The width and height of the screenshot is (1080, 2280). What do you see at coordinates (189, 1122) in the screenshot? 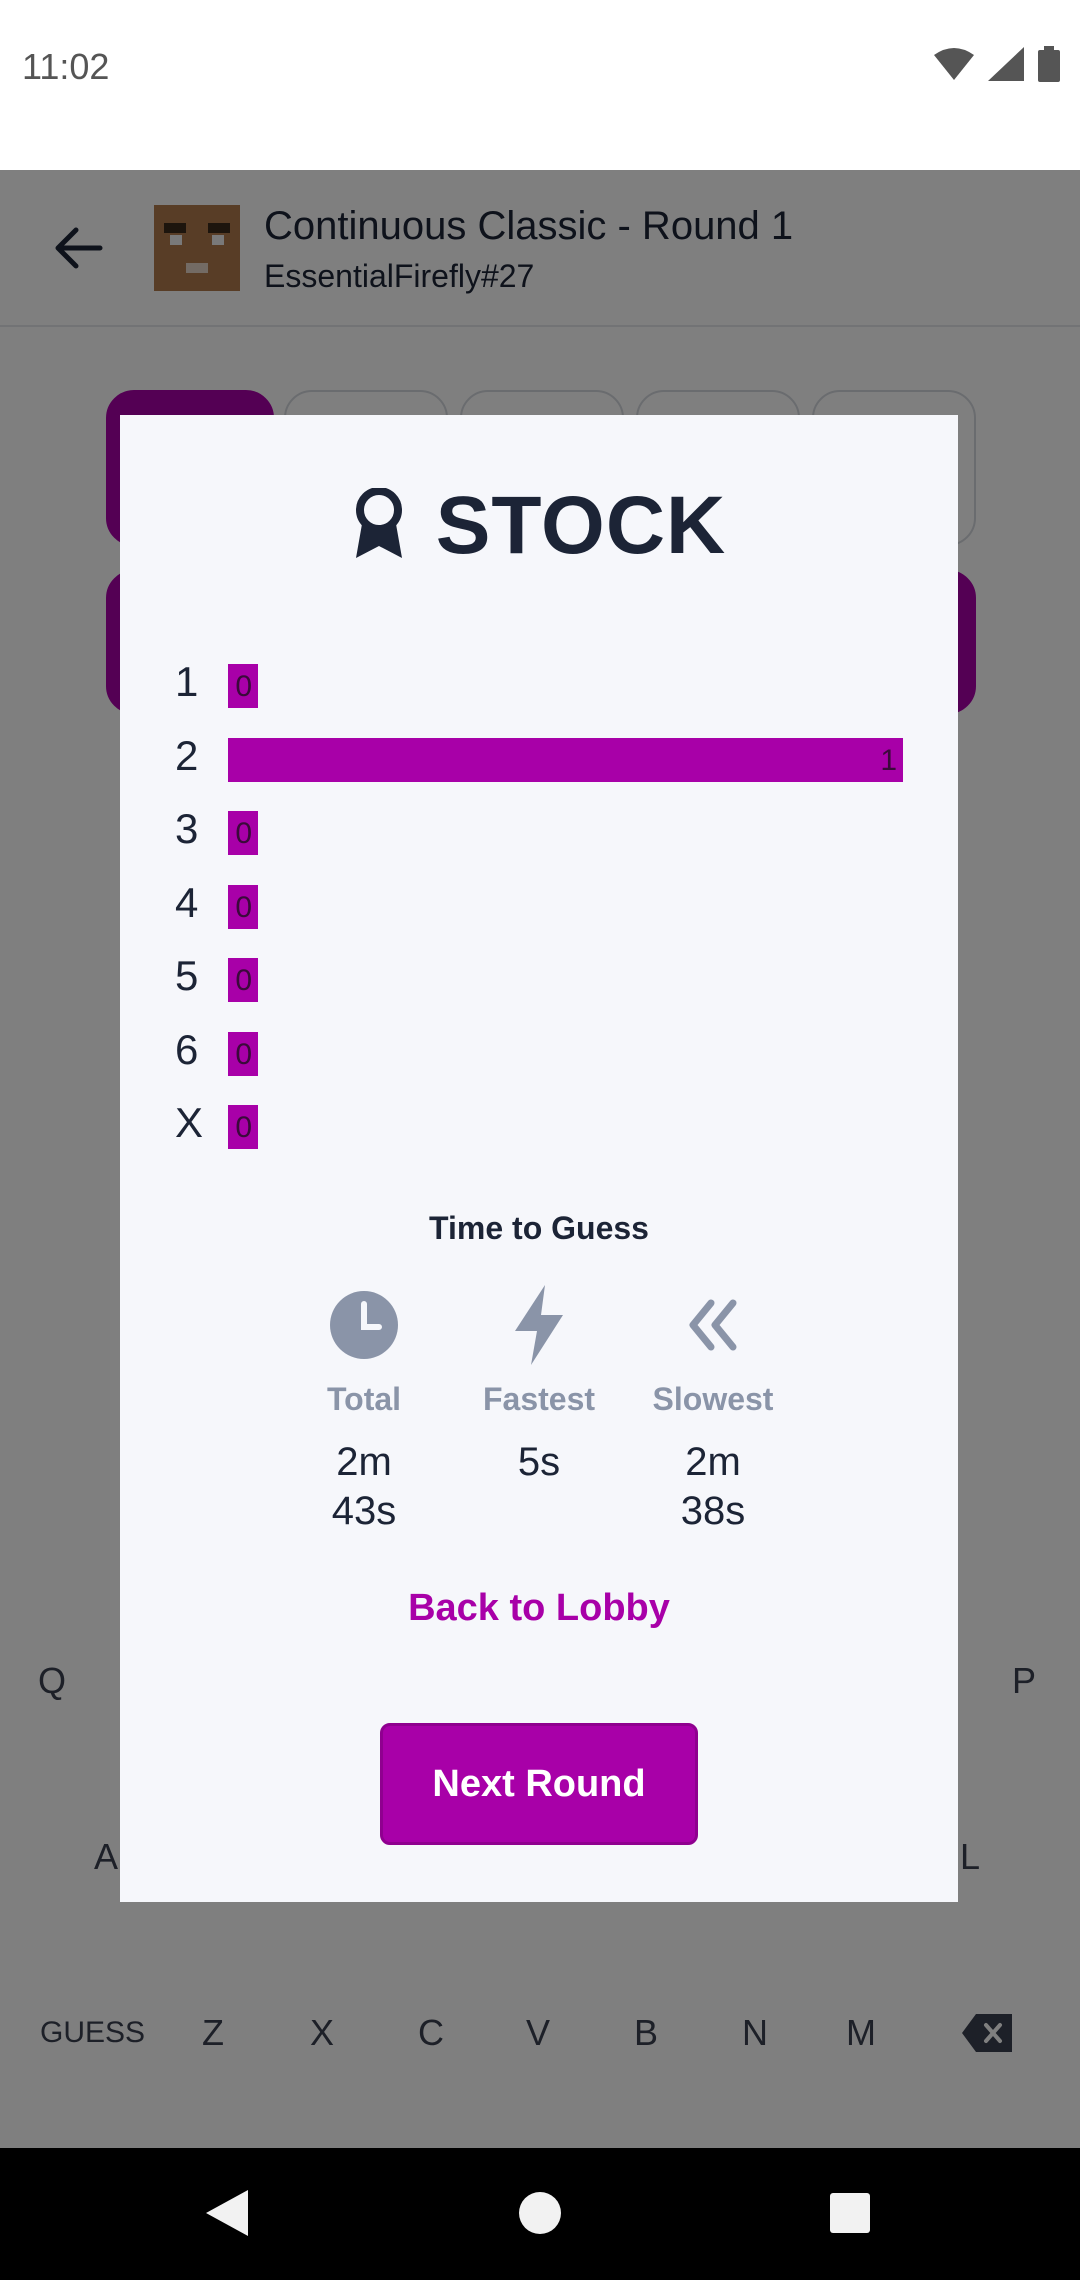
I see `distribution-label: X` at bounding box center [189, 1122].